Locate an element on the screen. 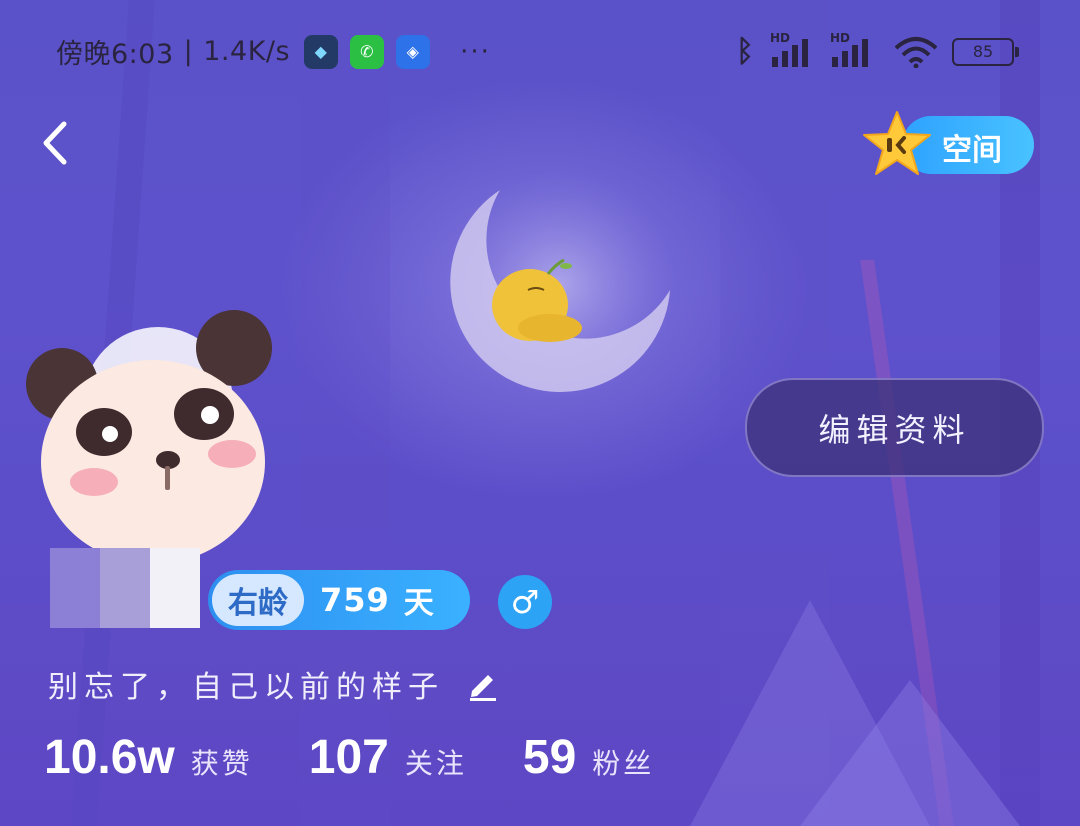 The image size is (1080, 826). stat-label: 粉丝 is located at coordinates (623, 763).